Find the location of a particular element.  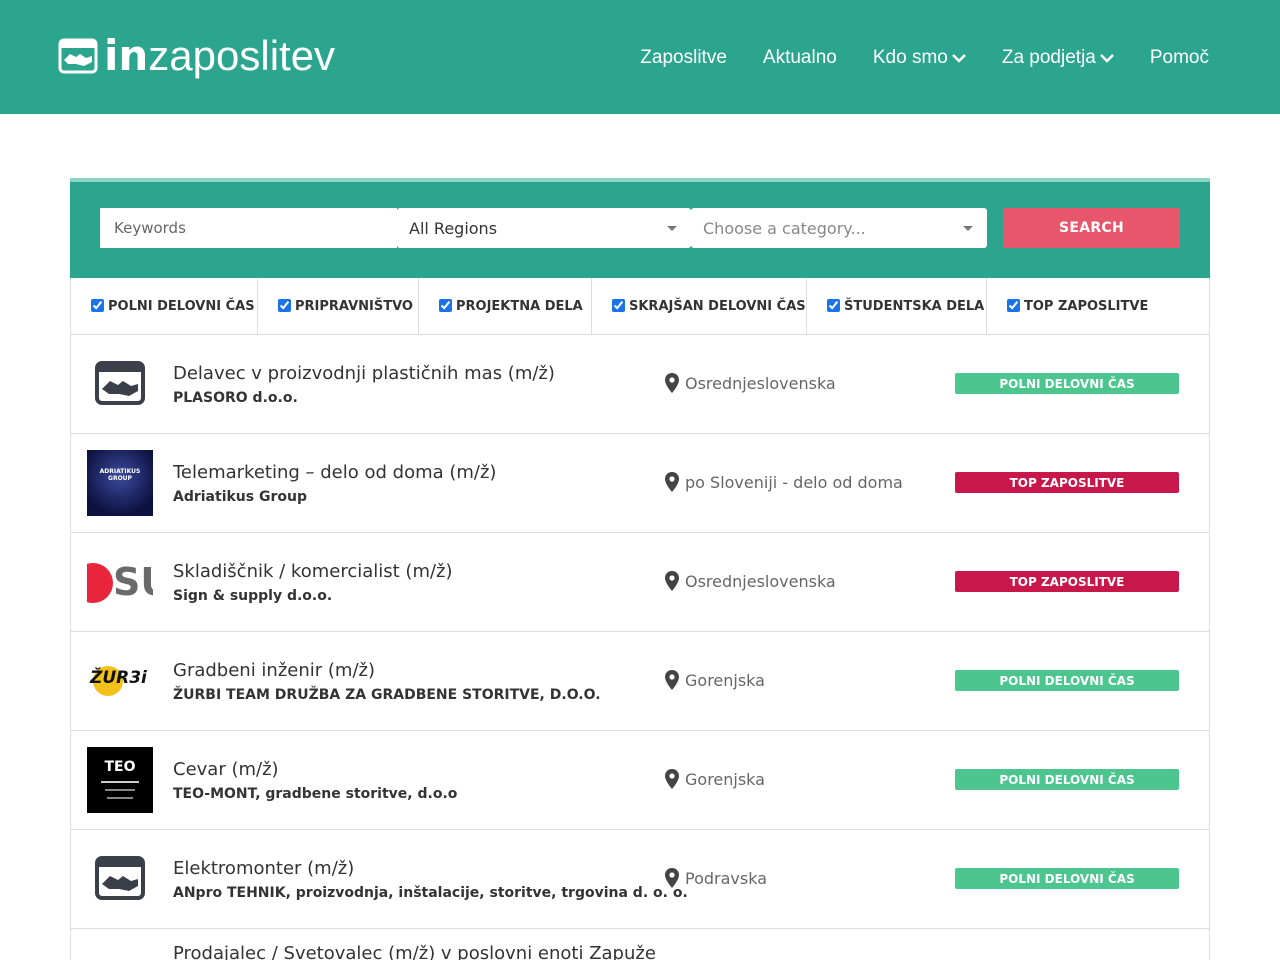

nav-item-za-podjetja: Za podjetja is located at coordinates (1058, 58).